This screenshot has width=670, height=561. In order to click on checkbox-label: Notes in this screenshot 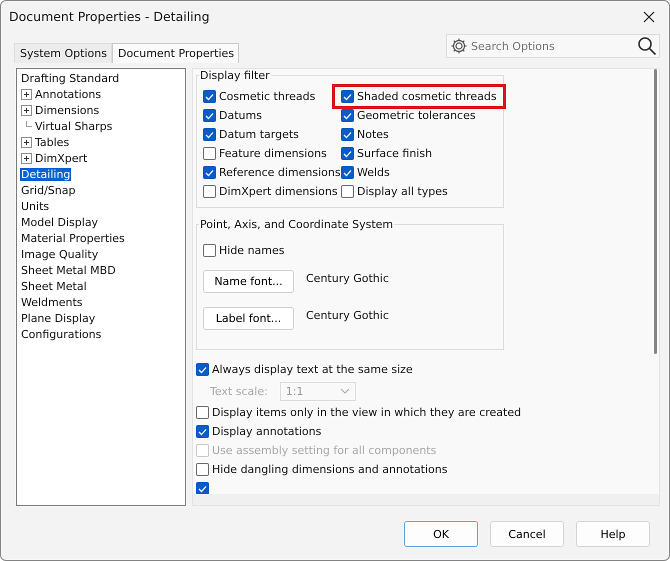, I will do `click(373, 134)`.